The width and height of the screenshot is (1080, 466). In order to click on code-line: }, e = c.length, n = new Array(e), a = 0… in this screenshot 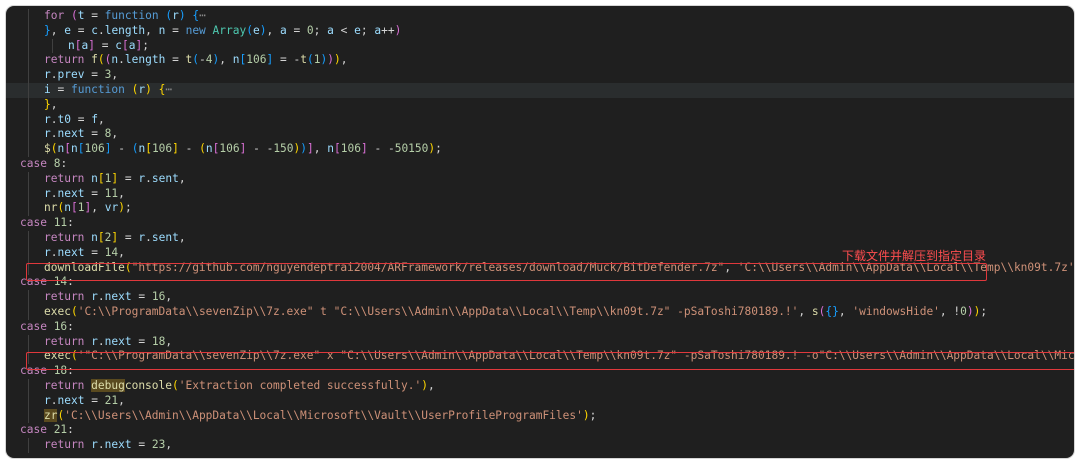, I will do `click(540, 31)`.